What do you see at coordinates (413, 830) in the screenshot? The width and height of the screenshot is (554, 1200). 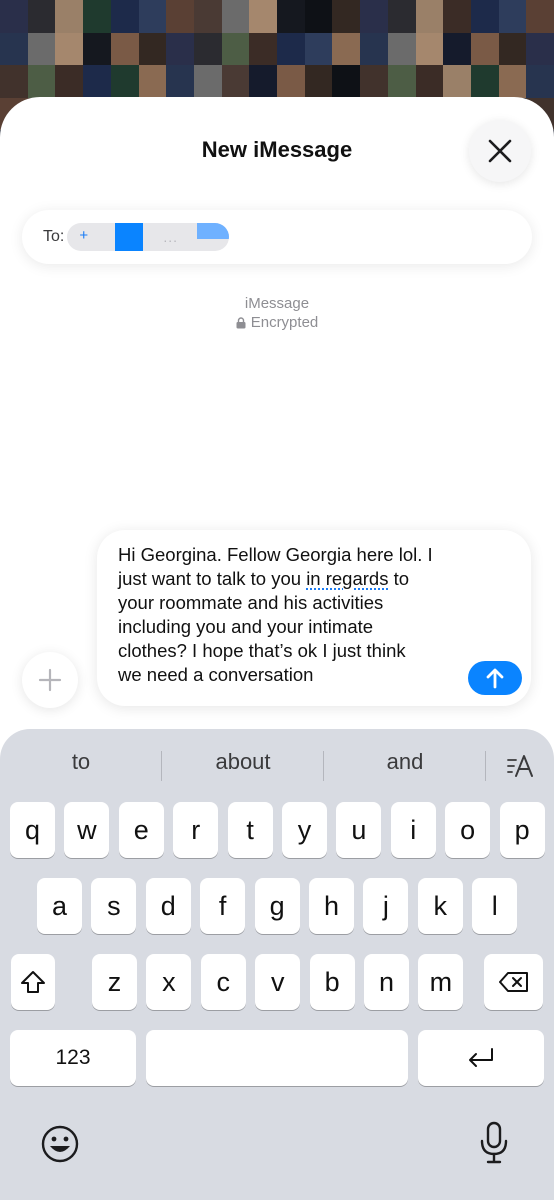 I see `key-i: i` at bounding box center [413, 830].